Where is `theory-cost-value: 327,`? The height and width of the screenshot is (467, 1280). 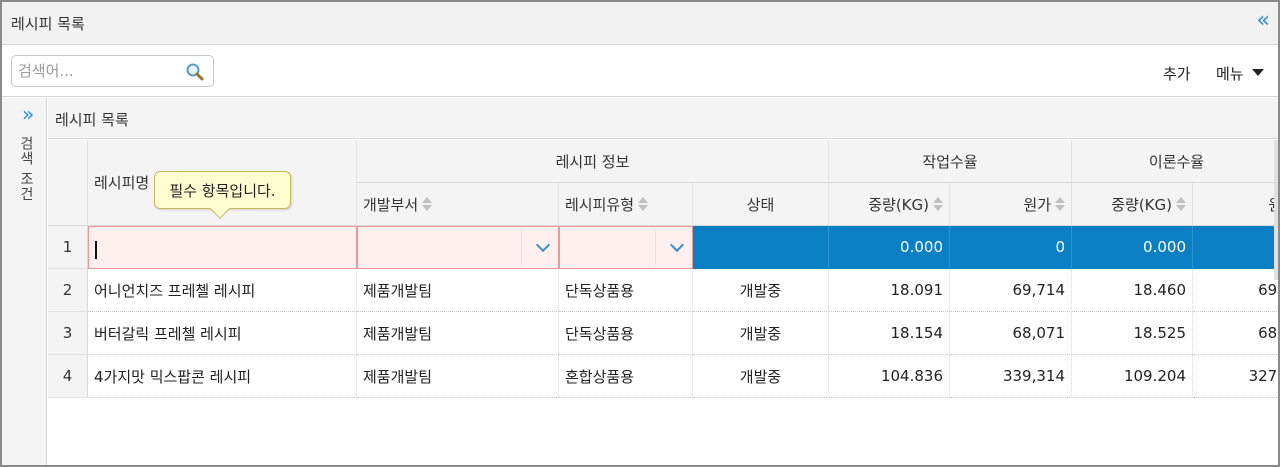
theory-cost-value: 327, is located at coordinates (1264, 376).